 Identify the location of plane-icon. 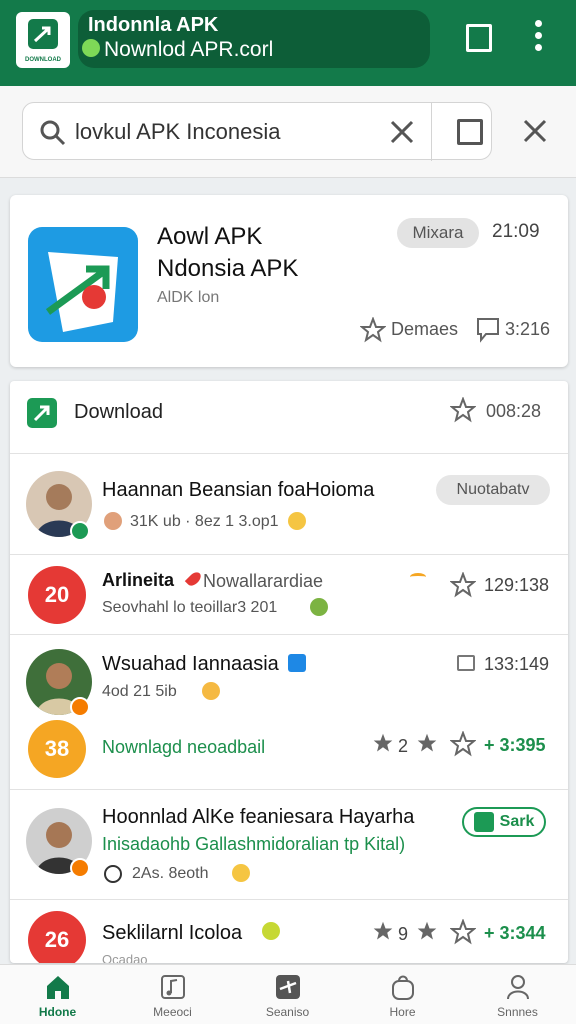
(288, 987).